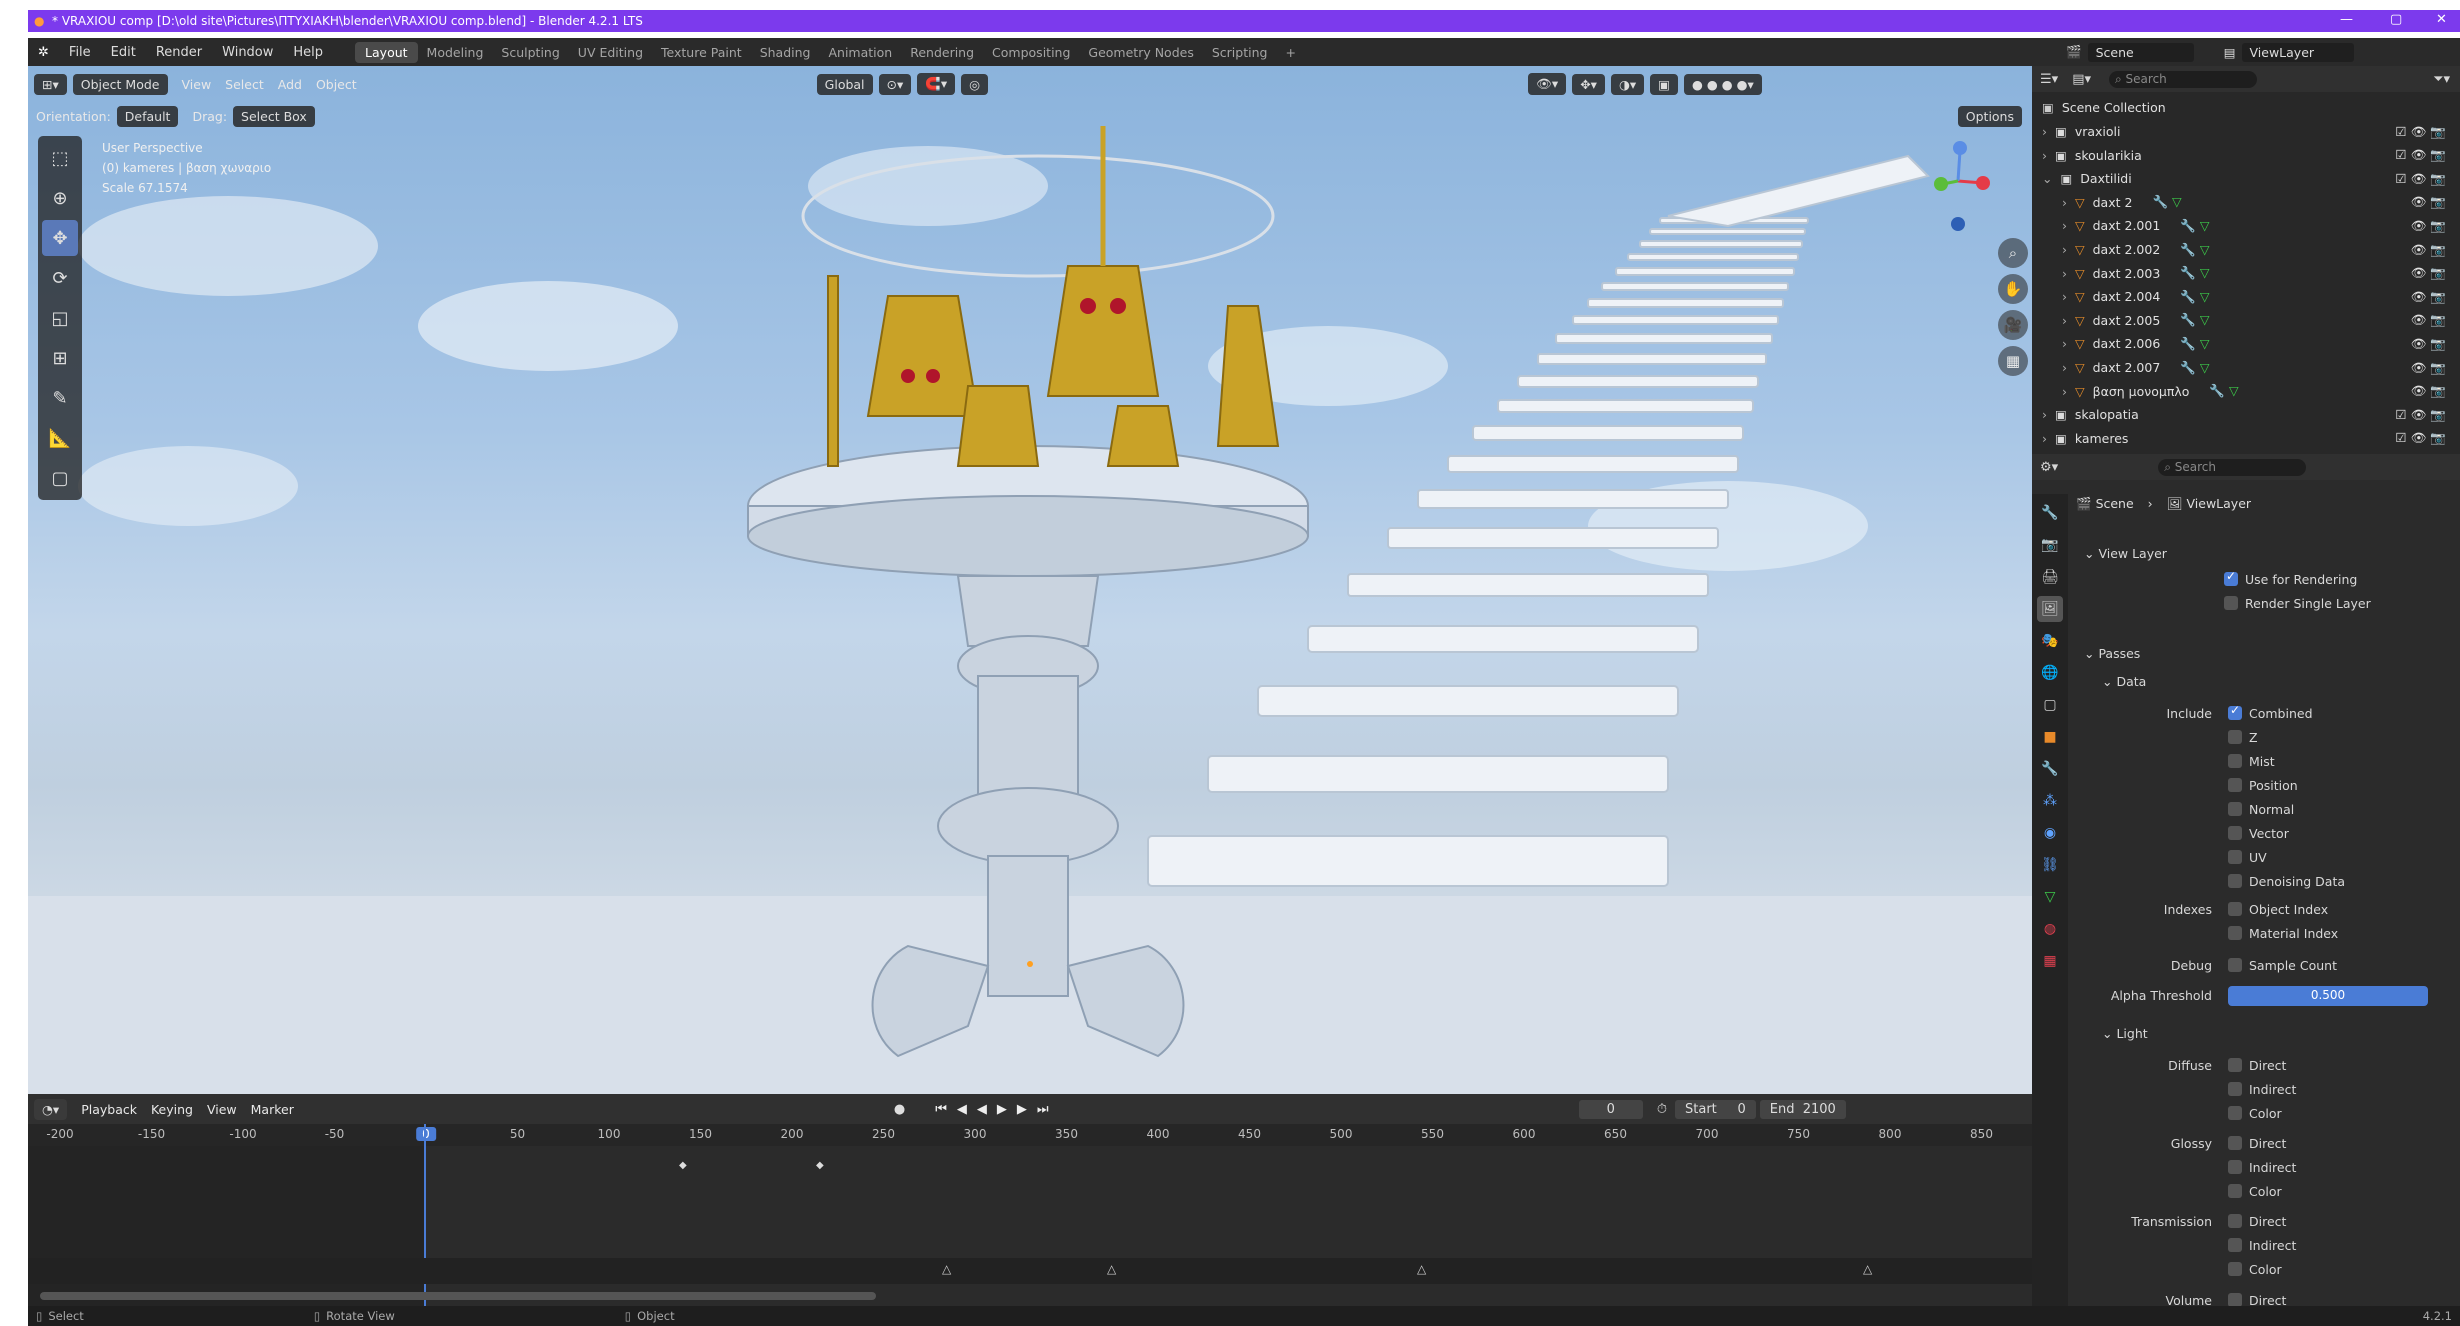 This screenshot has width=2460, height=1326. I want to click on playback-menu: Playback, so click(109, 1109).